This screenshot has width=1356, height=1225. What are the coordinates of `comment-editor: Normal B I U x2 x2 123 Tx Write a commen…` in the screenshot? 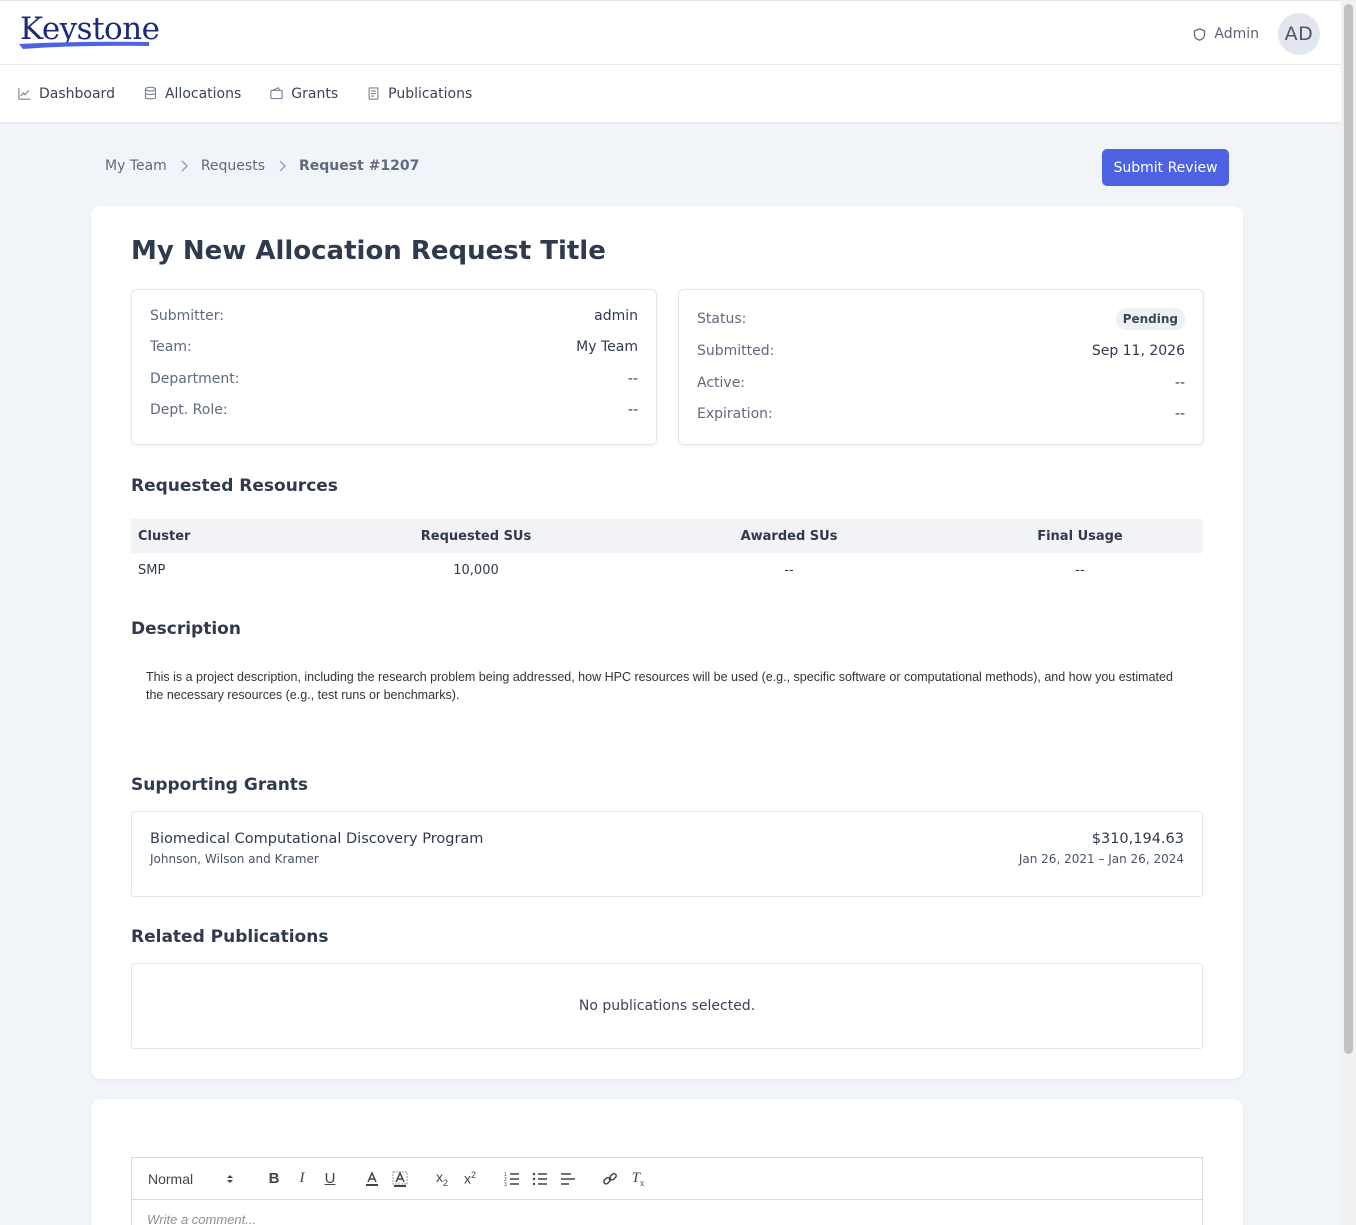 It's located at (667, 1191).